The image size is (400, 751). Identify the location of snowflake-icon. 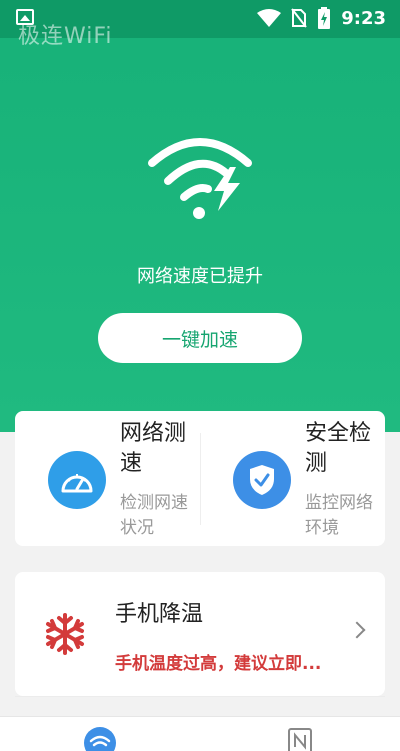
(65, 636).